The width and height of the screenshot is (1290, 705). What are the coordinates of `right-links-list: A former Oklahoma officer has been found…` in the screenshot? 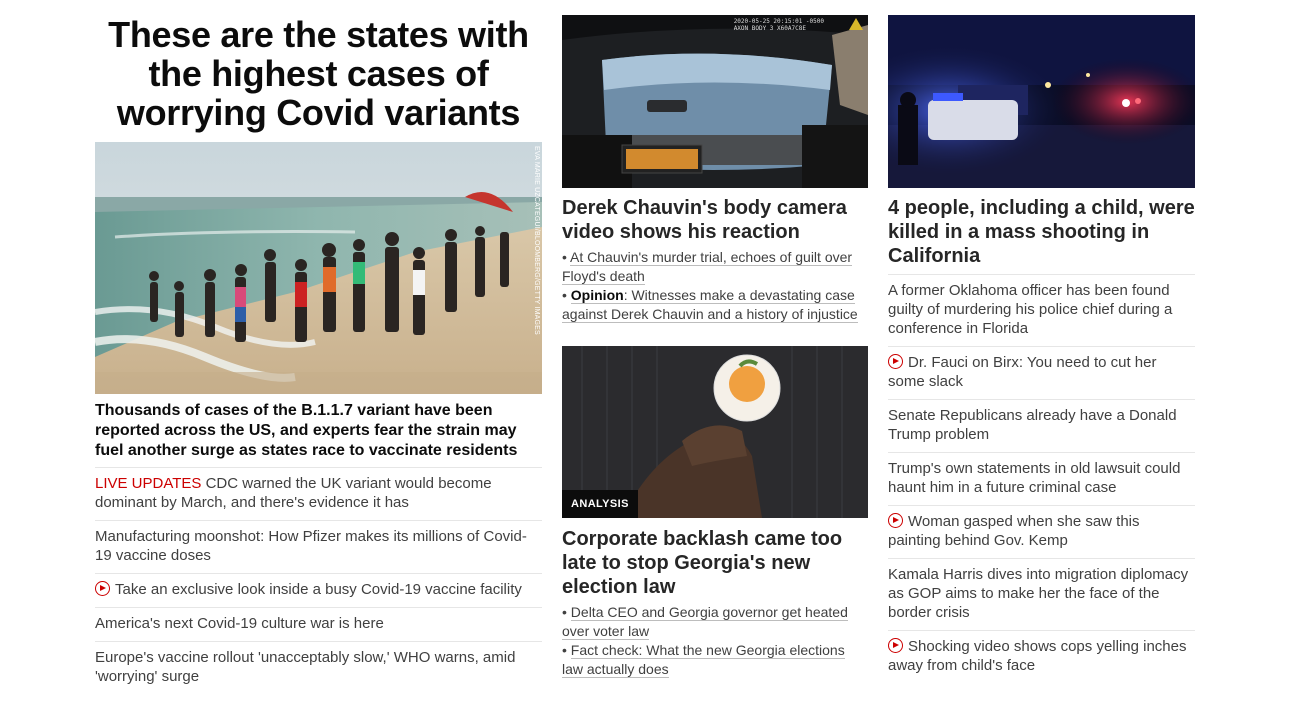 It's located at (1041, 478).